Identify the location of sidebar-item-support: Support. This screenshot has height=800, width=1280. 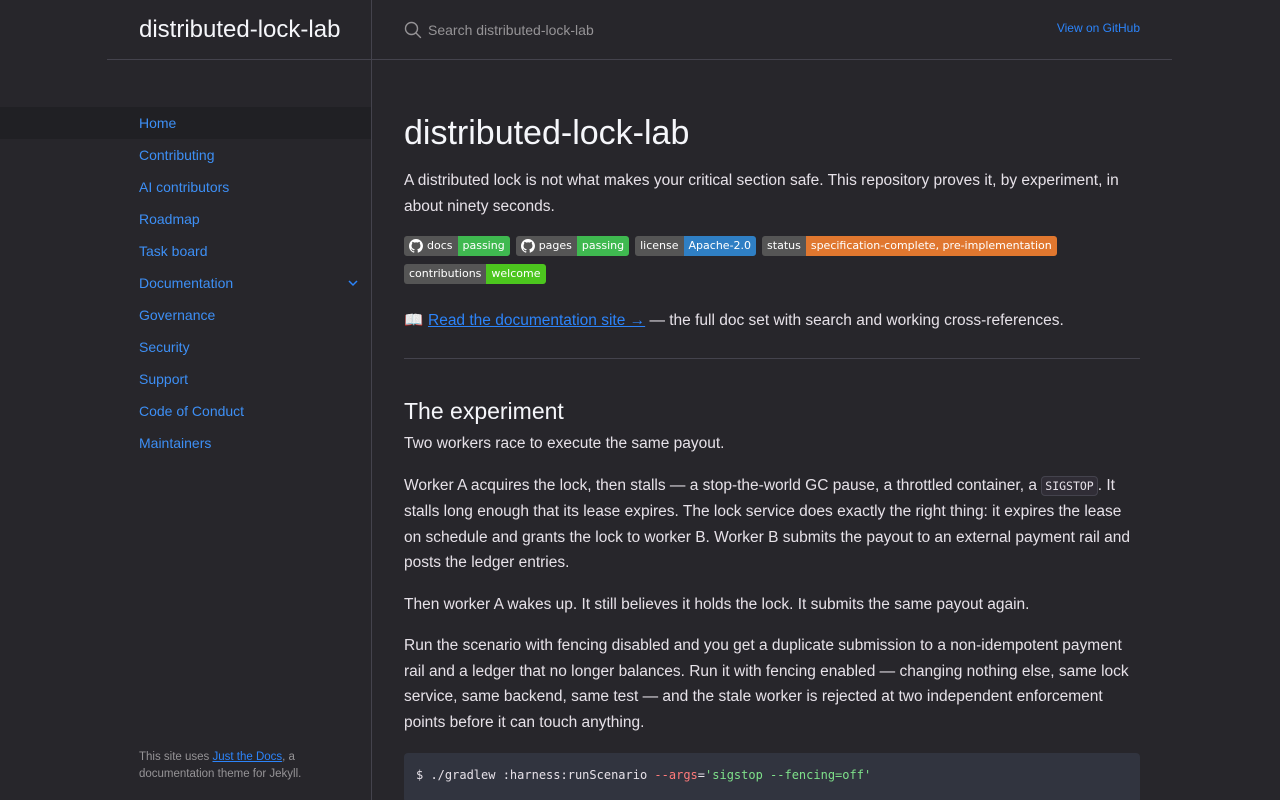
(185, 379).